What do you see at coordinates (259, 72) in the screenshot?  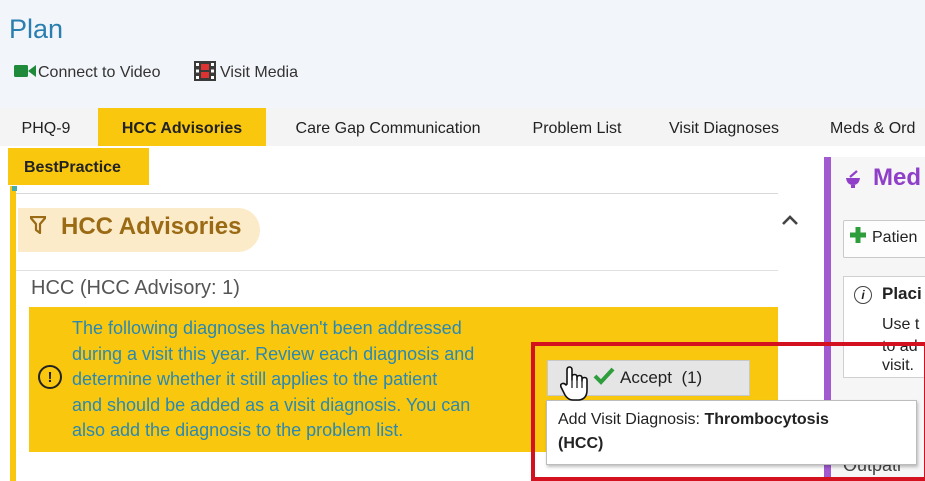 I see `visit-media-label: Visit Media` at bounding box center [259, 72].